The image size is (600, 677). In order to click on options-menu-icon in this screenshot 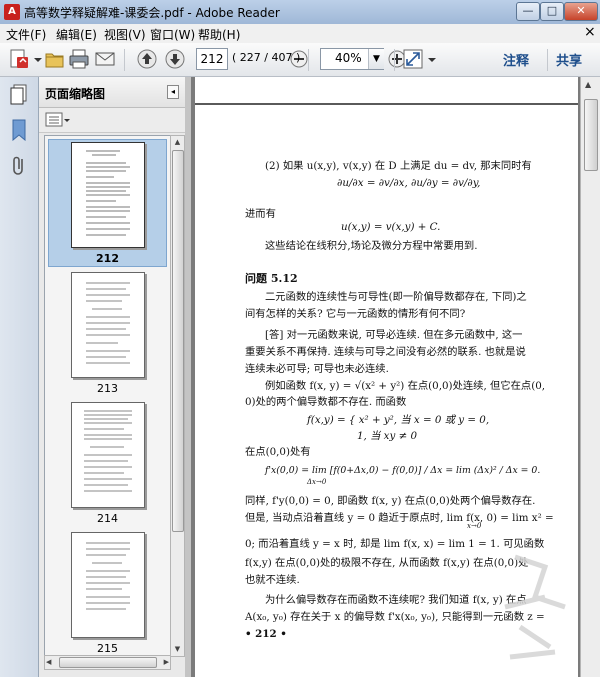, I will do `click(58, 120)`.